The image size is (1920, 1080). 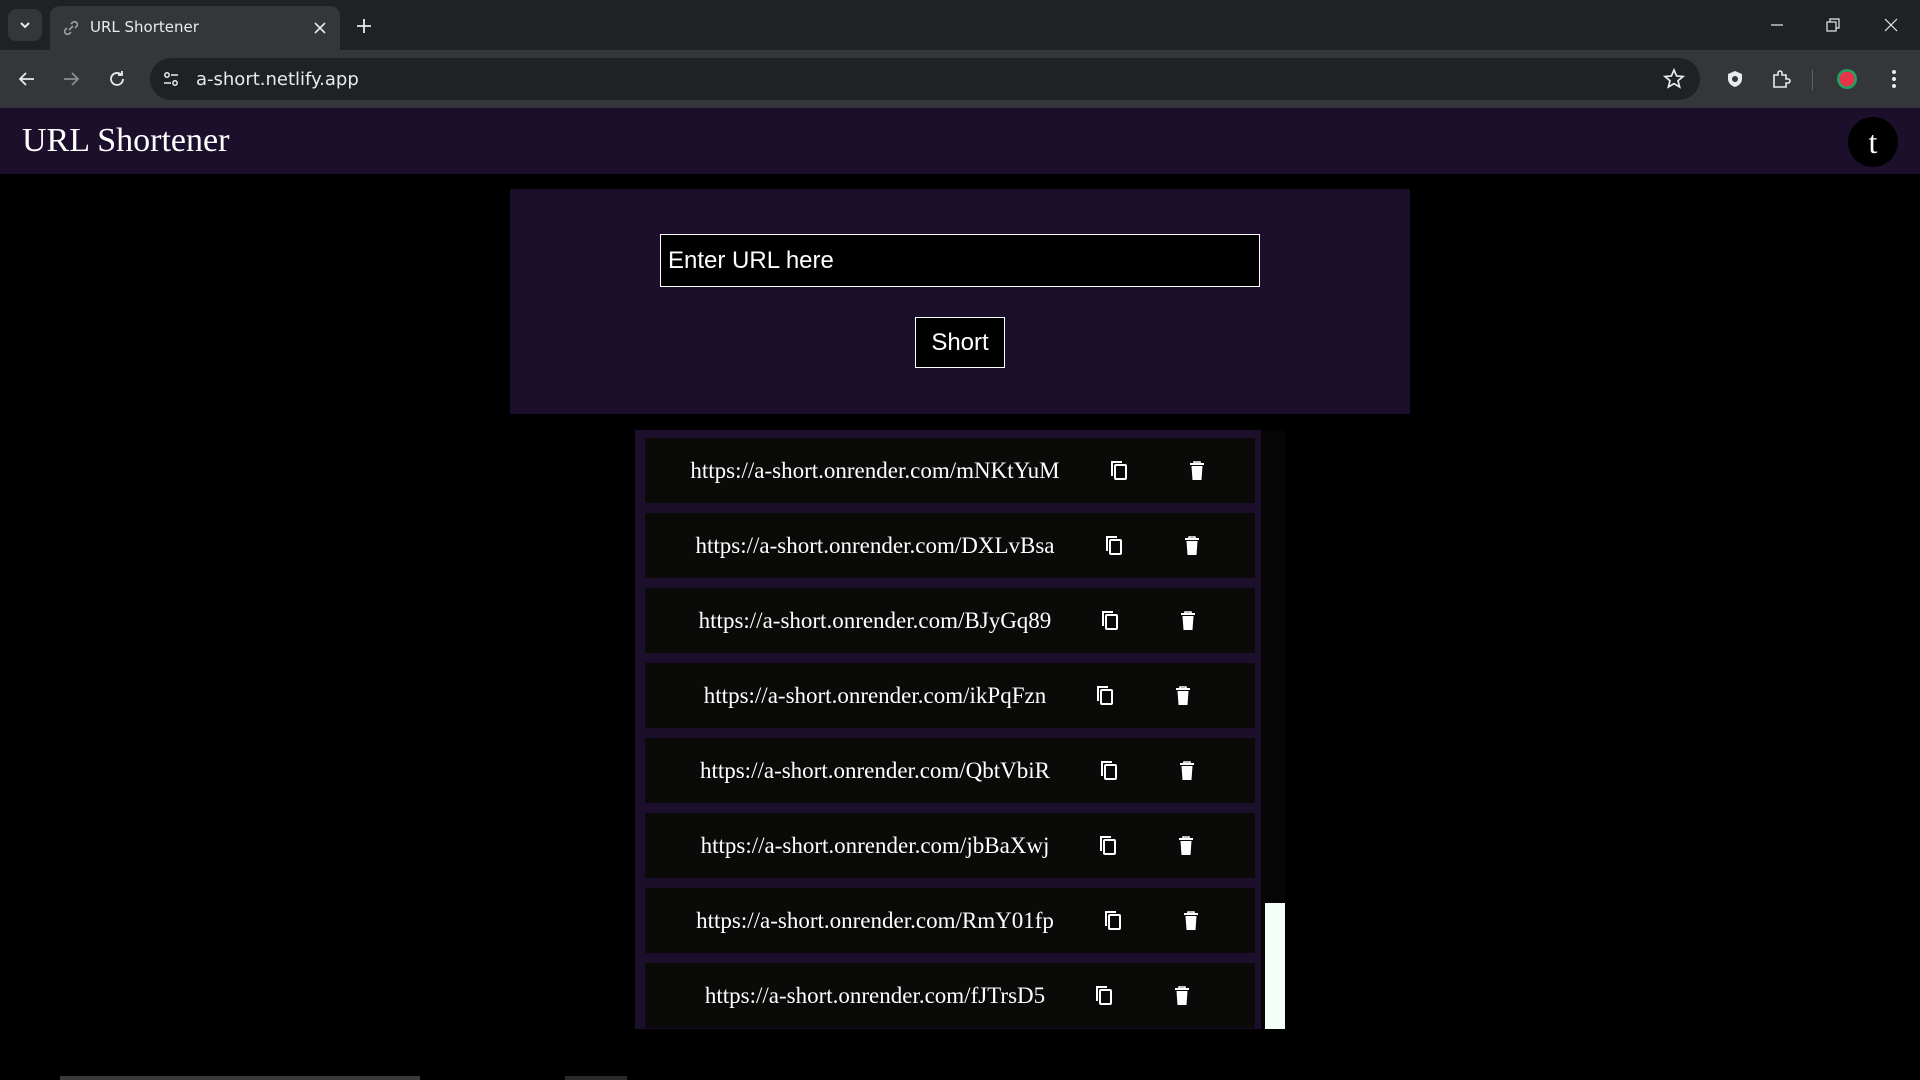 I want to click on link-row: https://a-short.onrender.com/RmY01fp, so click(x=950, y=920).